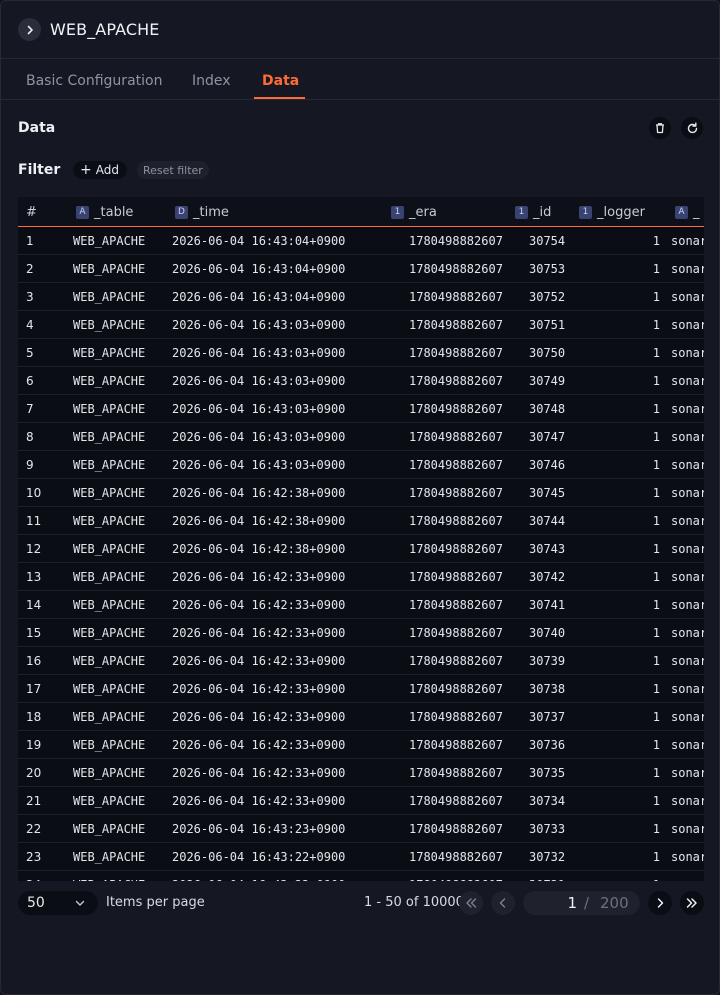 Image resolution: width=720 pixels, height=995 pixels. What do you see at coordinates (34, 857) in the screenshot?
I see `row-index-cell: 23` at bounding box center [34, 857].